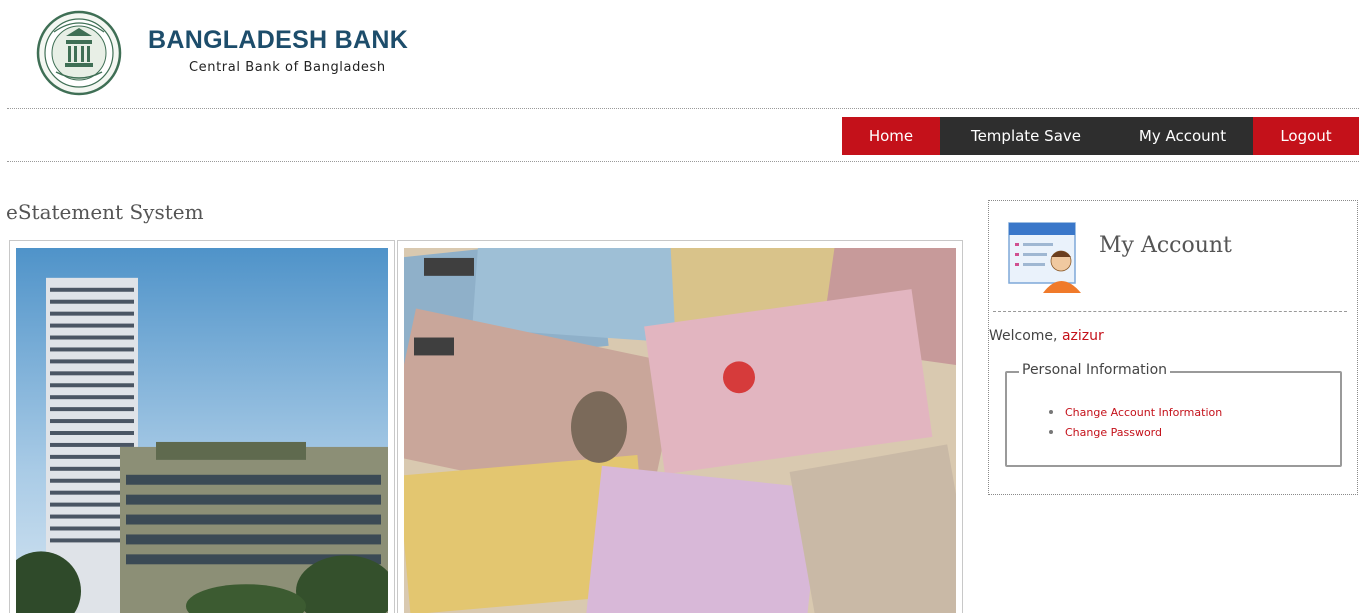  I want to click on welcome-prefix: Welcome,, so click(1023, 336).